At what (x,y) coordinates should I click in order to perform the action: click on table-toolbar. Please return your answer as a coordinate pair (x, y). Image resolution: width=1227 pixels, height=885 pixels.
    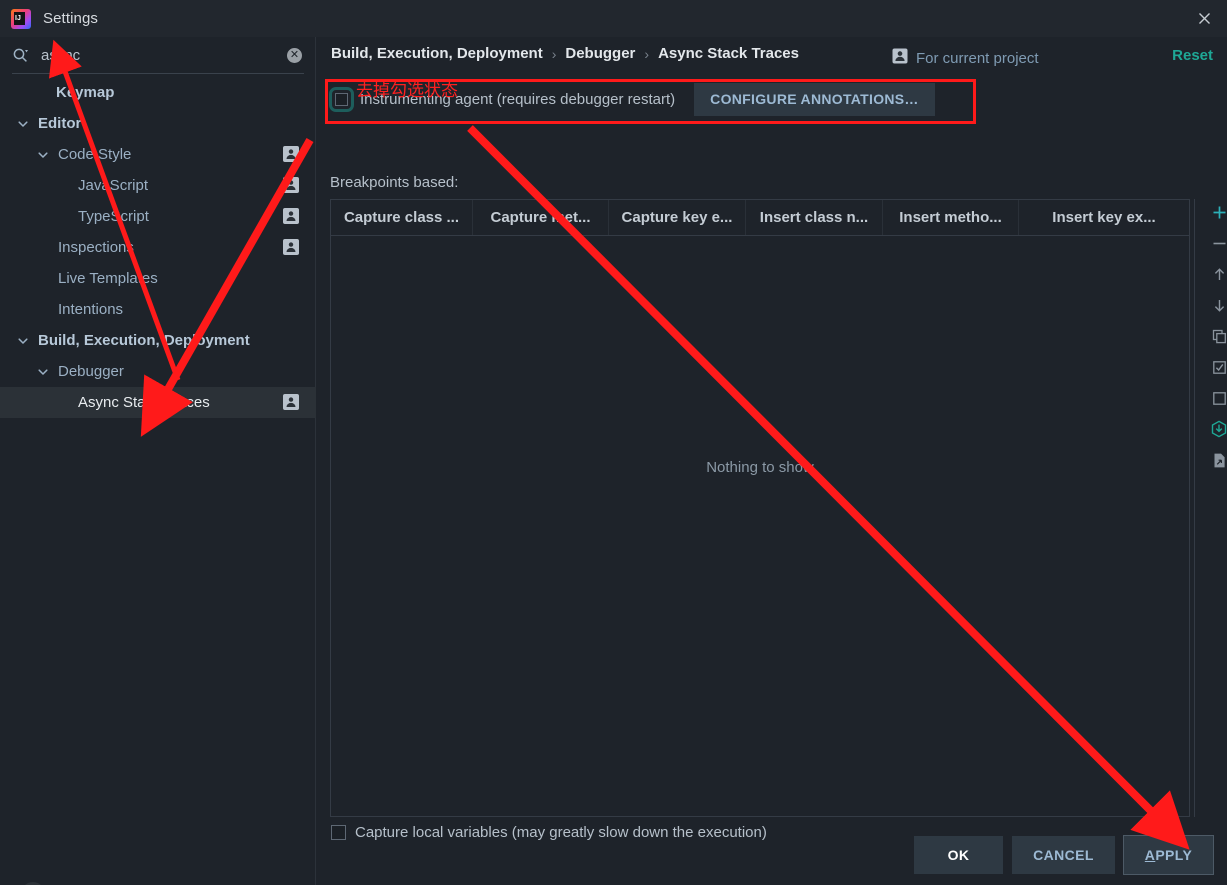
    Looking at the image, I should click on (1214, 338).